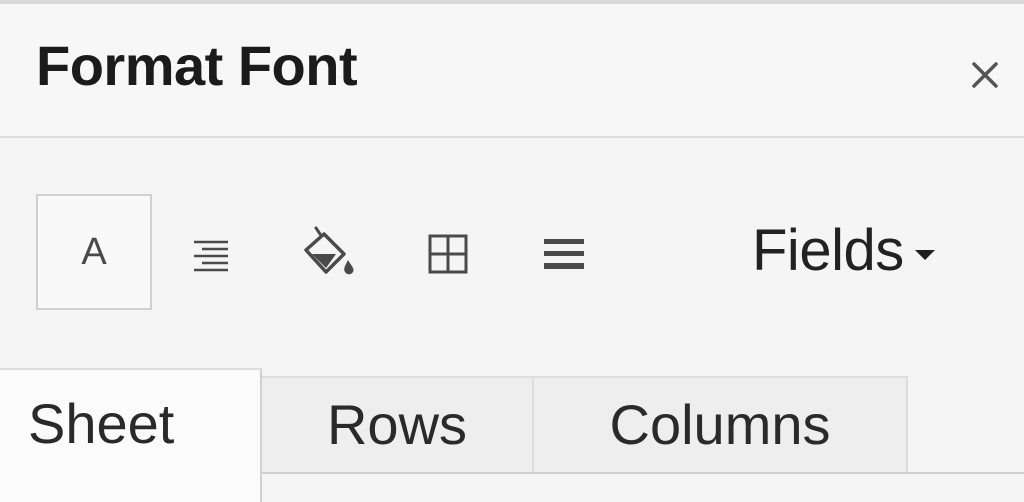 The width and height of the screenshot is (1024, 502). Describe the element at coordinates (329, 250) in the screenshot. I see `paint-bucket-icon` at that location.